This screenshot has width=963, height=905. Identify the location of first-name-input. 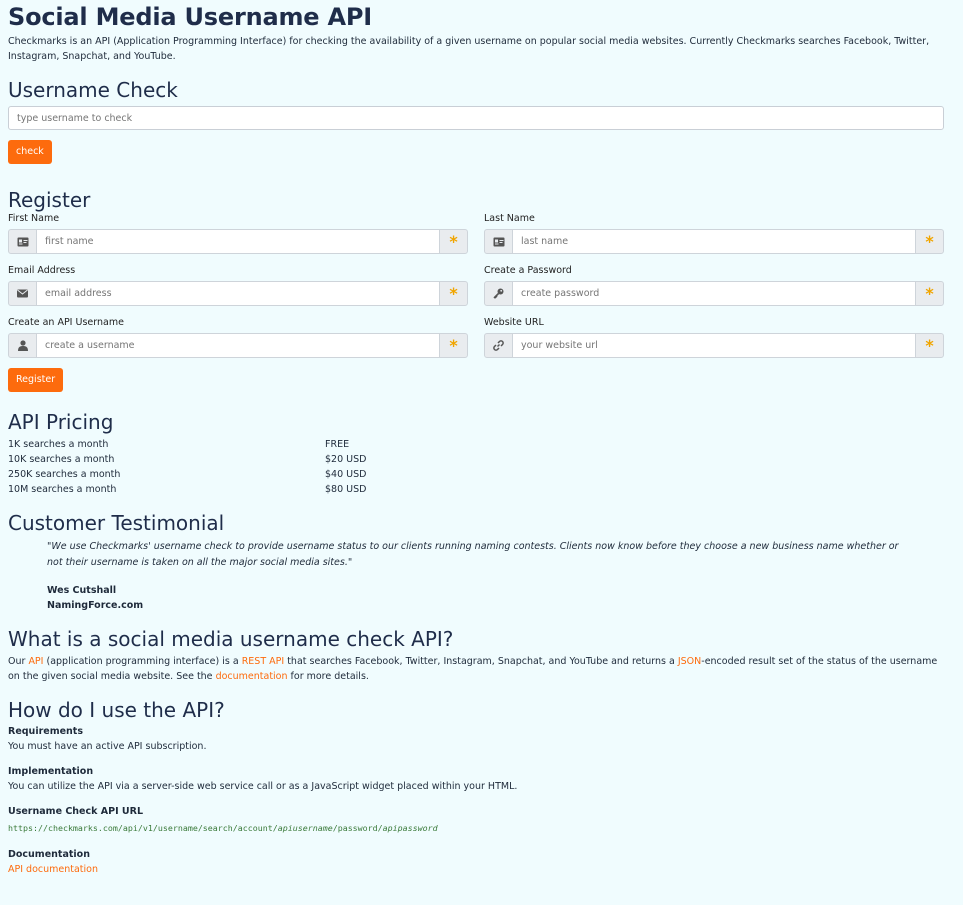
(238, 241).